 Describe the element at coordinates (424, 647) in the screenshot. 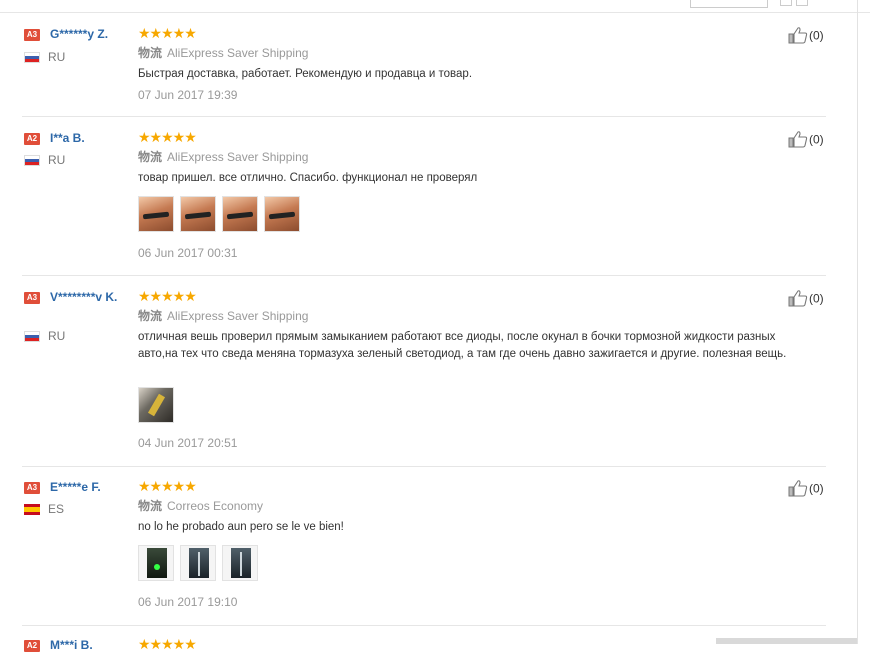

I see `review-item: A2 M***i B. ★★★★★` at that location.